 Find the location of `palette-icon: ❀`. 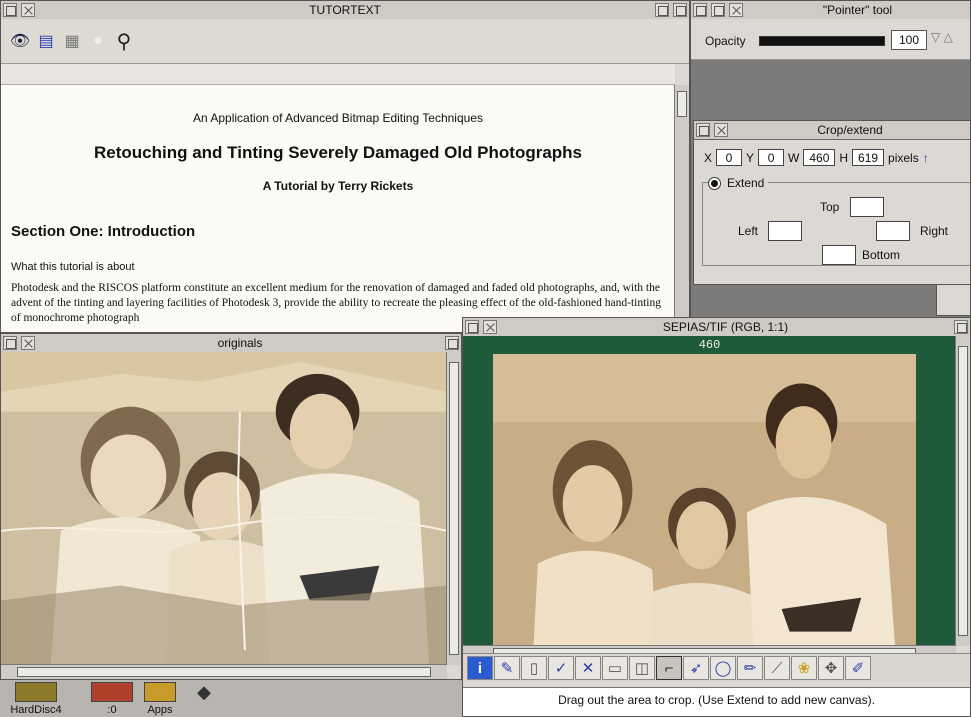

palette-icon: ❀ is located at coordinates (804, 668).